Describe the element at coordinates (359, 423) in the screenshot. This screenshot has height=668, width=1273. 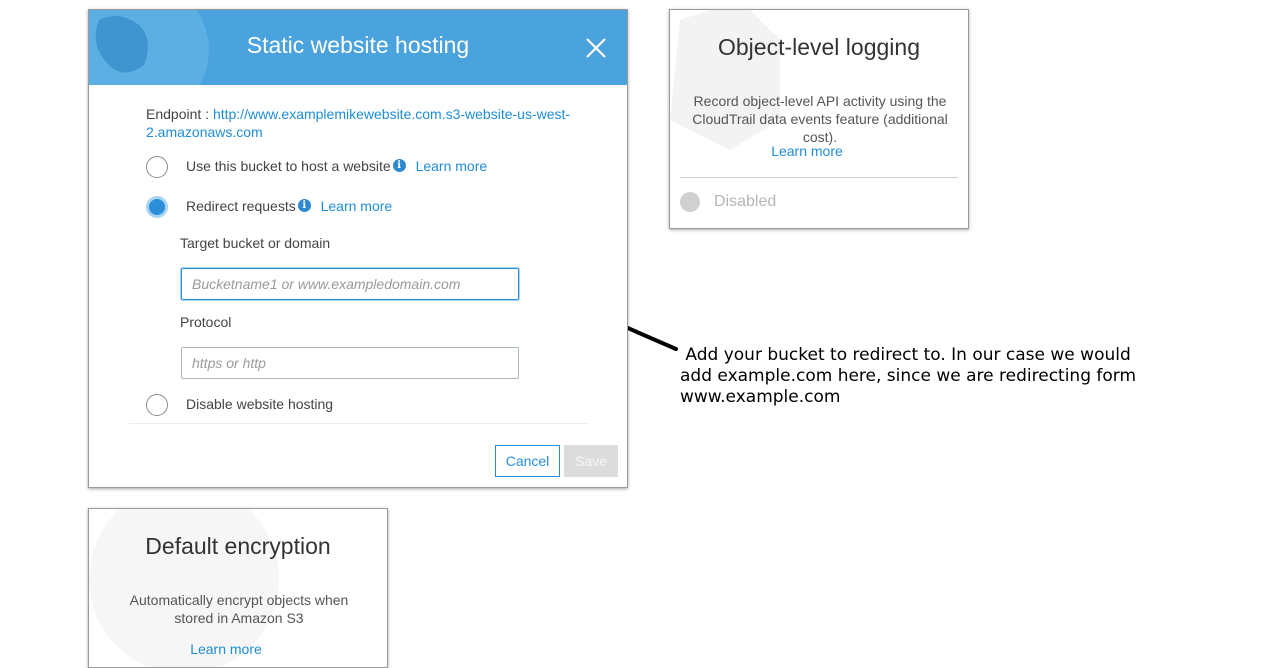
I see `modal-divider` at that location.